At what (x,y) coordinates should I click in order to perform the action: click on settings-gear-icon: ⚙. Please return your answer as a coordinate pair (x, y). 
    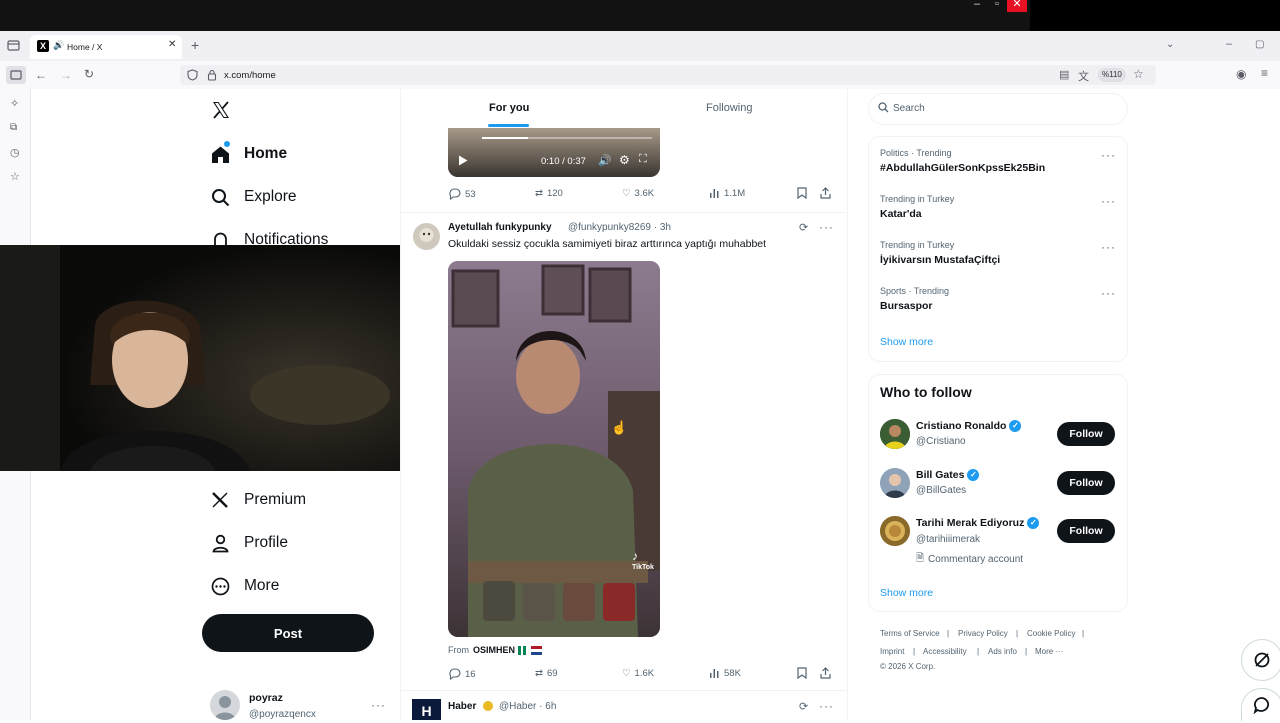
    Looking at the image, I should click on (624, 160).